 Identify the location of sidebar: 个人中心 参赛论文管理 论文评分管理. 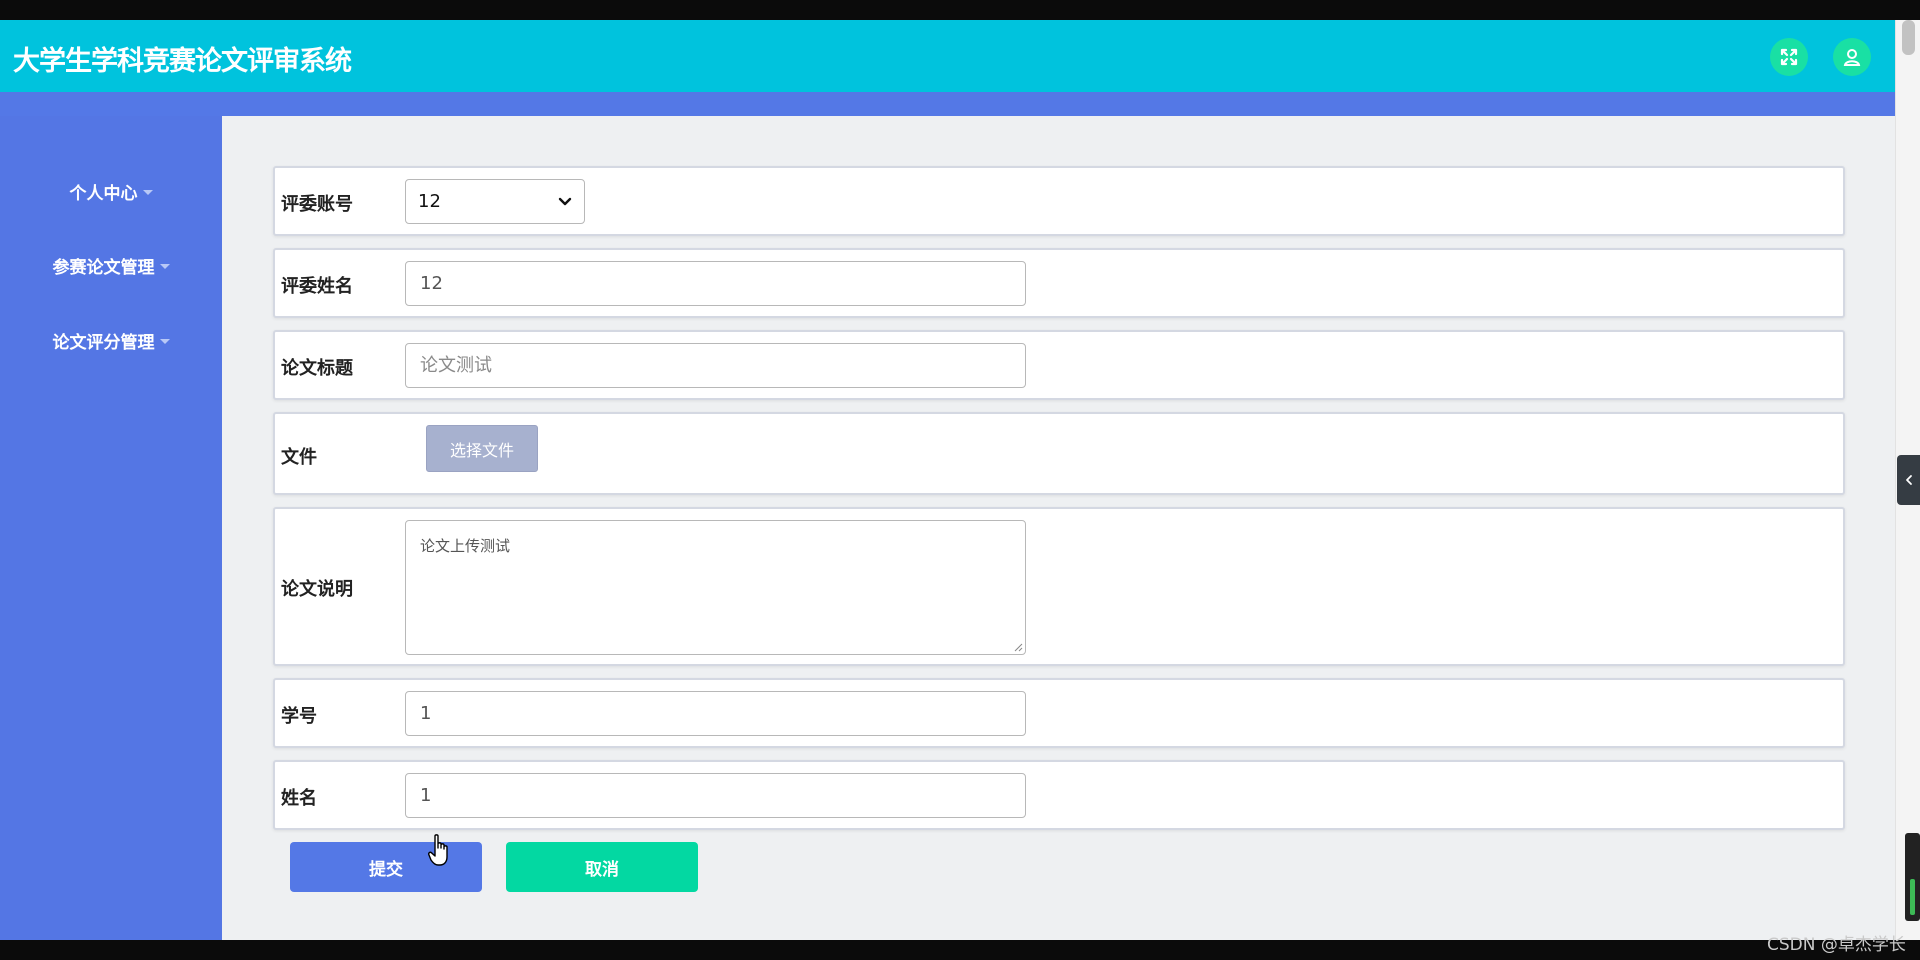
(111, 528).